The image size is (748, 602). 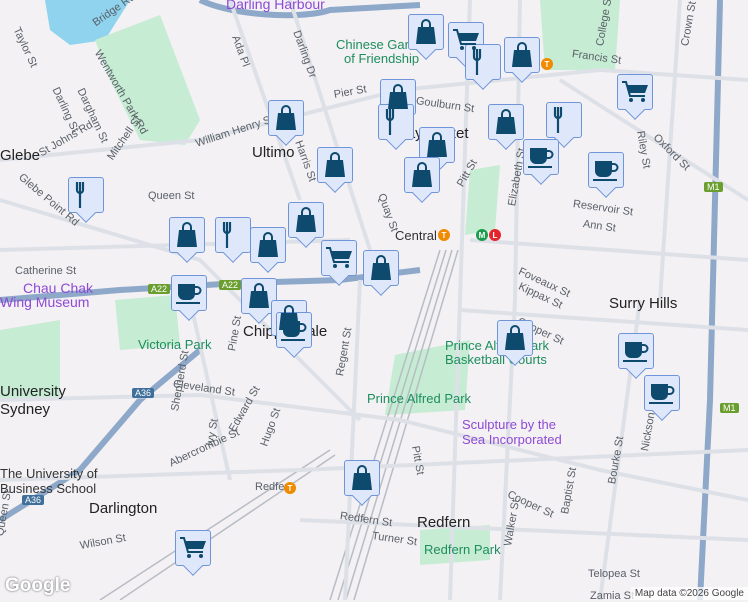 What do you see at coordinates (495, 235) in the screenshot?
I see `light-rail-icon: L` at bounding box center [495, 235].